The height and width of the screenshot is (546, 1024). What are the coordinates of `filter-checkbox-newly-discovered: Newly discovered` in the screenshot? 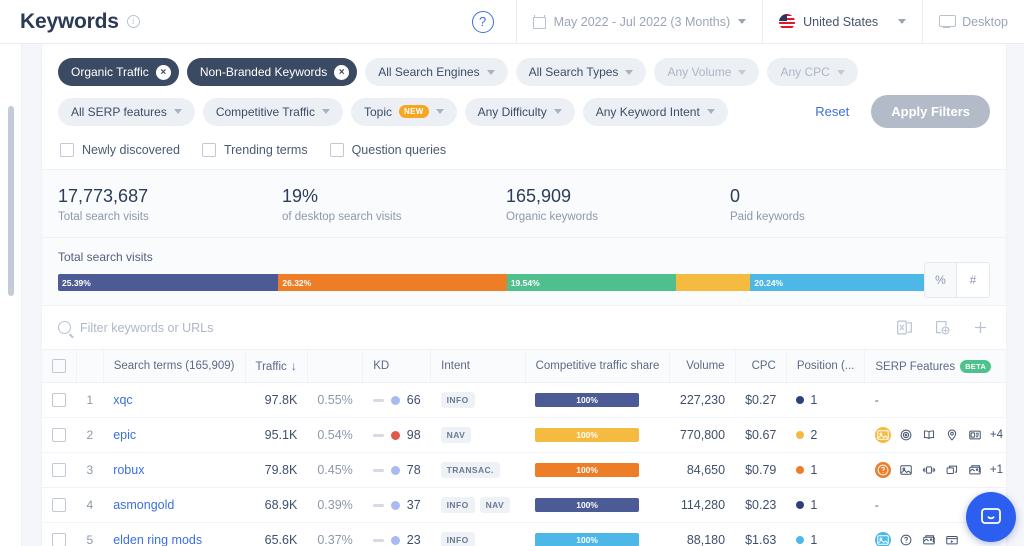 It's located at (120, 150).